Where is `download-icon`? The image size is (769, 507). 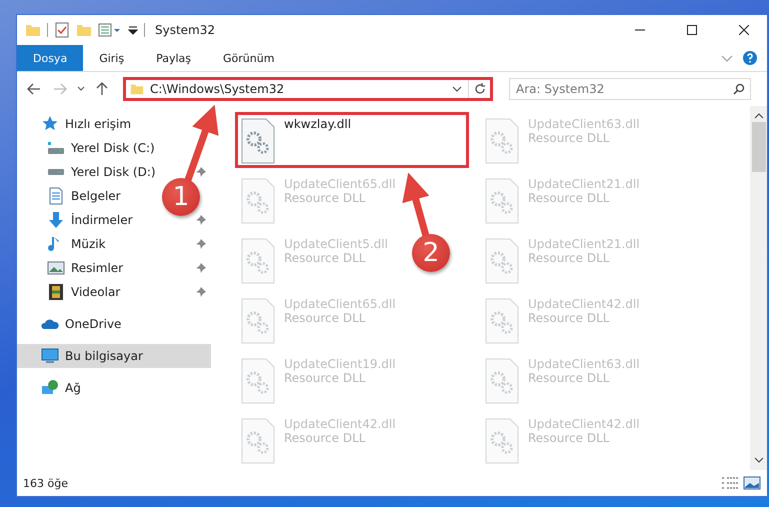 download-icon is located at coordinates (56, 220).